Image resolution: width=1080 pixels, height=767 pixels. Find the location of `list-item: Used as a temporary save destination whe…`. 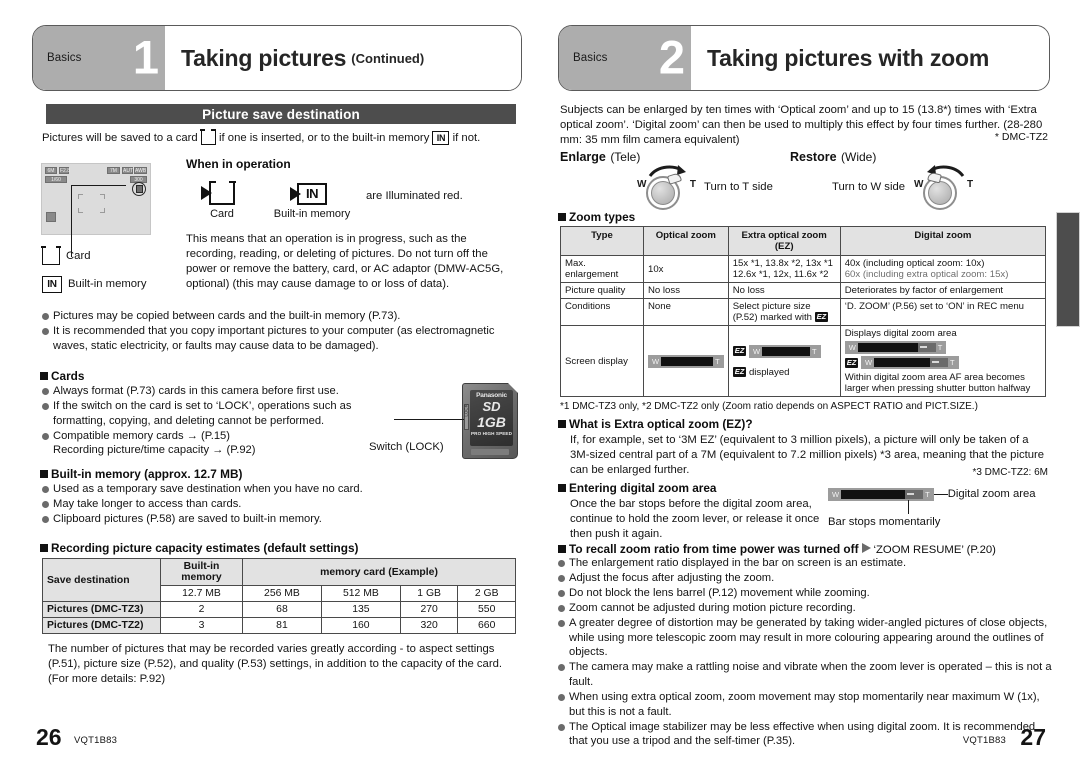

list-item: Used as a temporary save destination whe… is located at coordinates (242, 489).